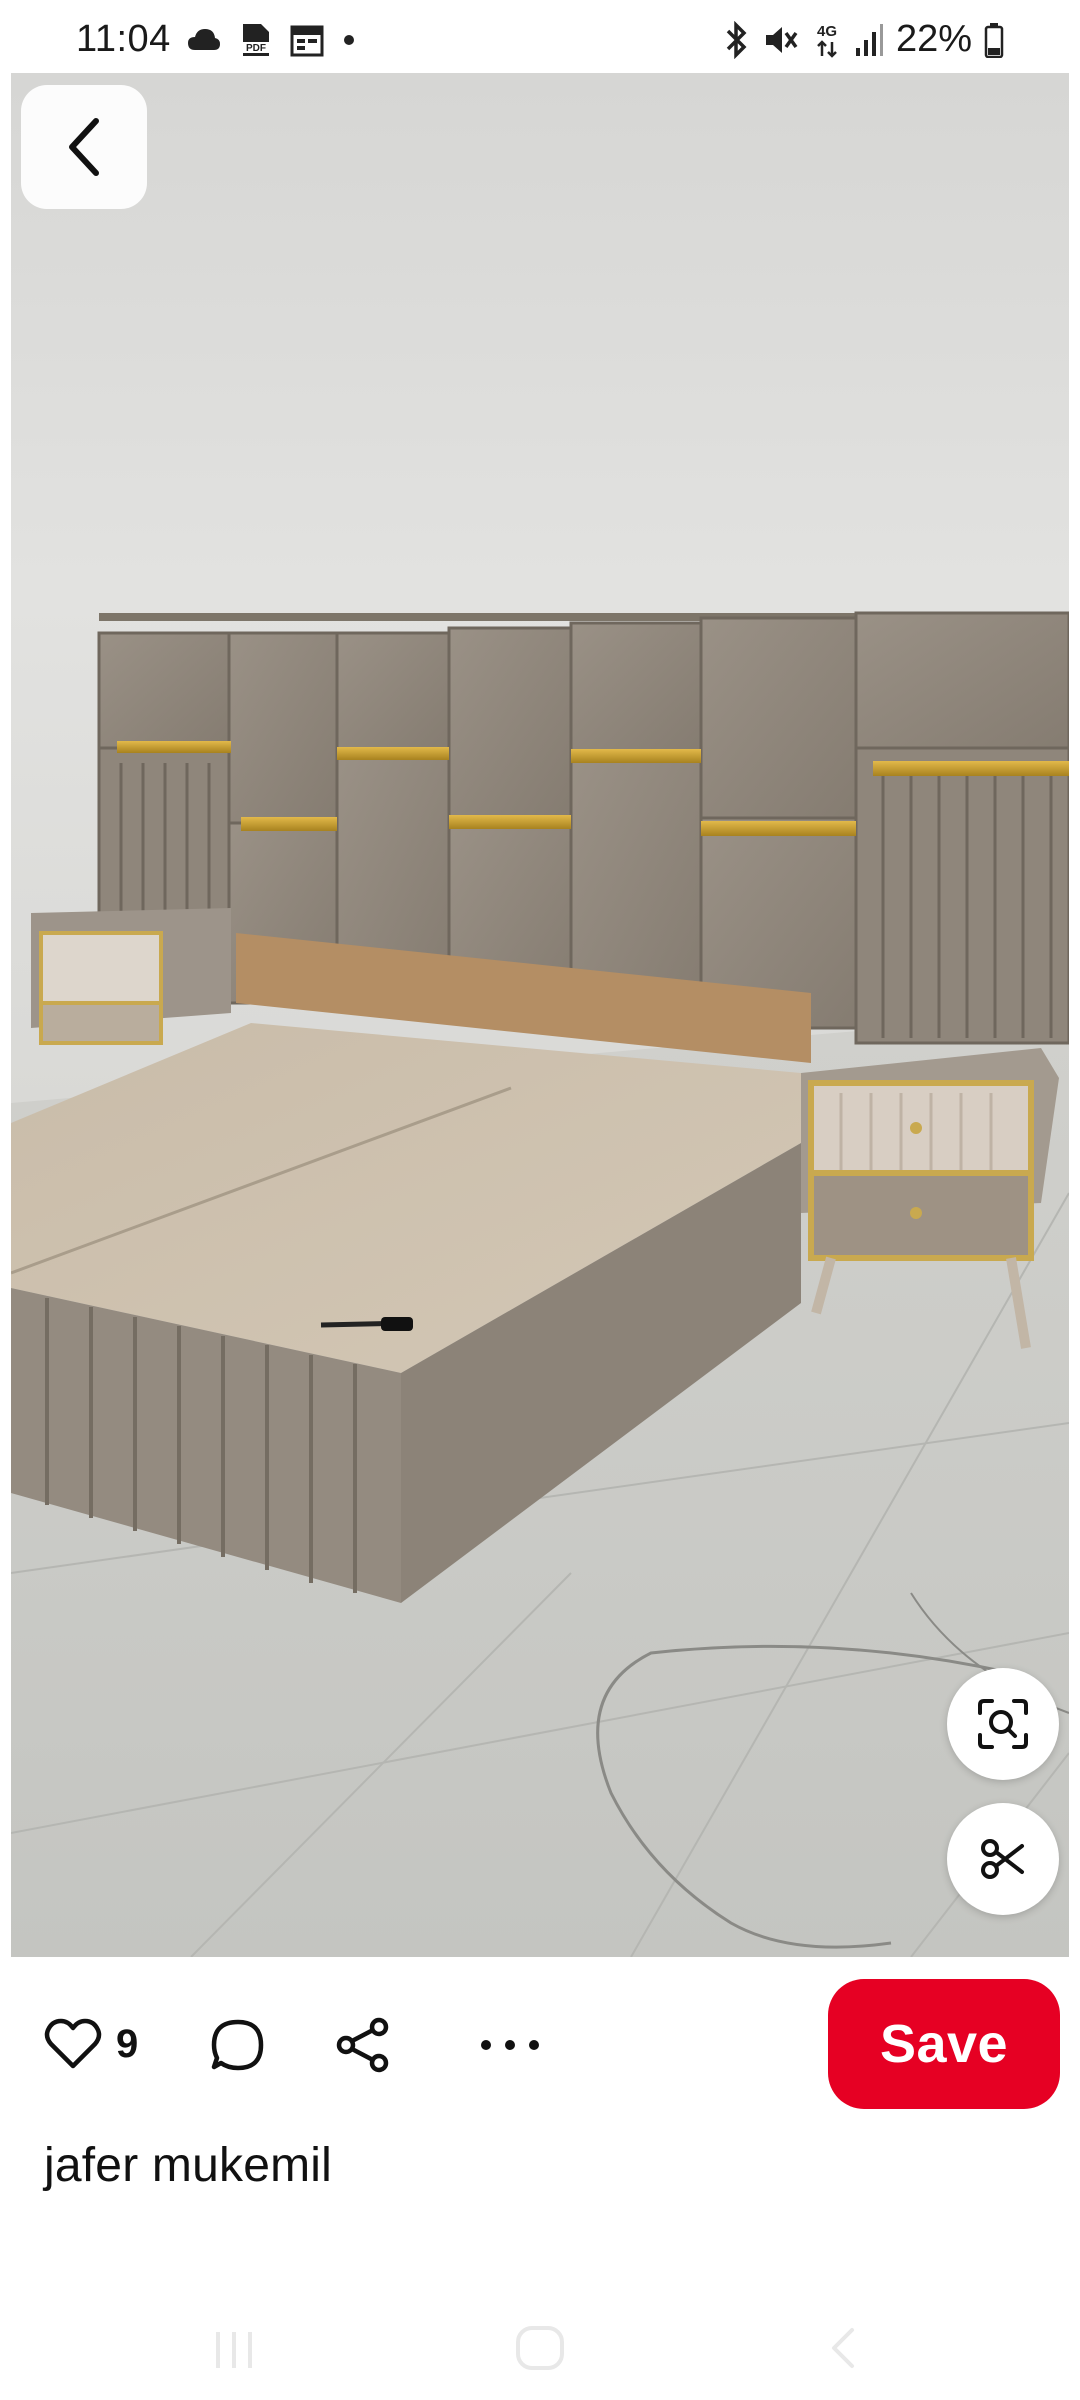  Describe the element at coordinates (188, 2165) in the screenshot. I see `pin-author-name: jafer mukemil` at that location.